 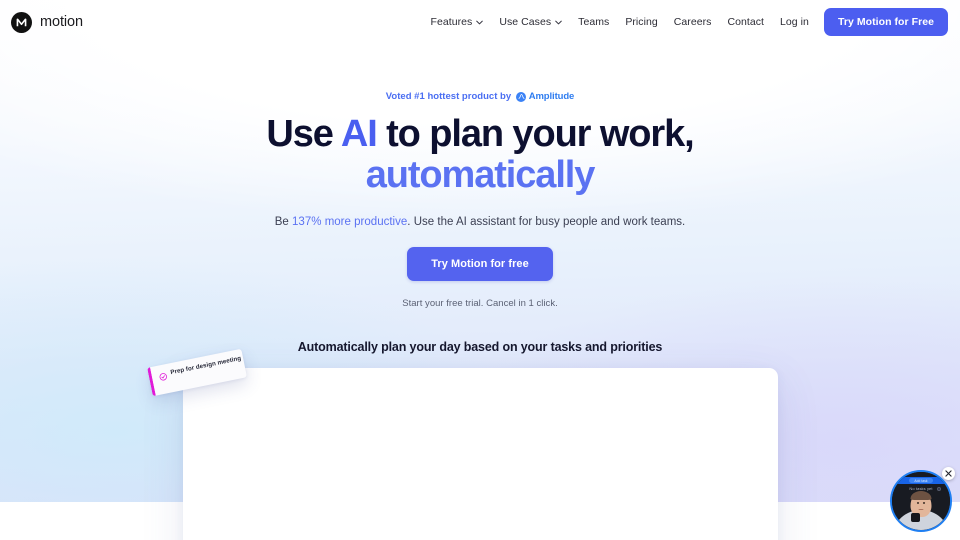 I want to click on check-circle-icon, so click(x=163, y=376).